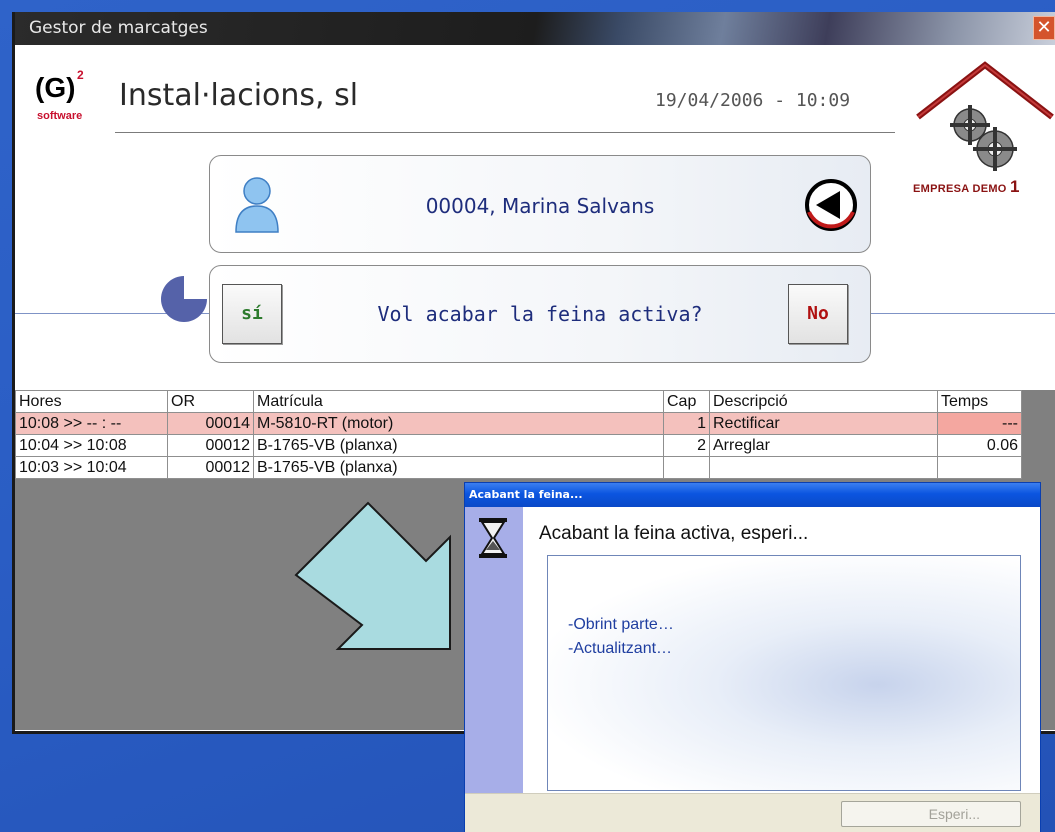 This screenshot has height=832, width=1055. I want to click on table-row: 10:03 >> 10:04 00012 B-1765-VB (planxa), so click(518, 467).